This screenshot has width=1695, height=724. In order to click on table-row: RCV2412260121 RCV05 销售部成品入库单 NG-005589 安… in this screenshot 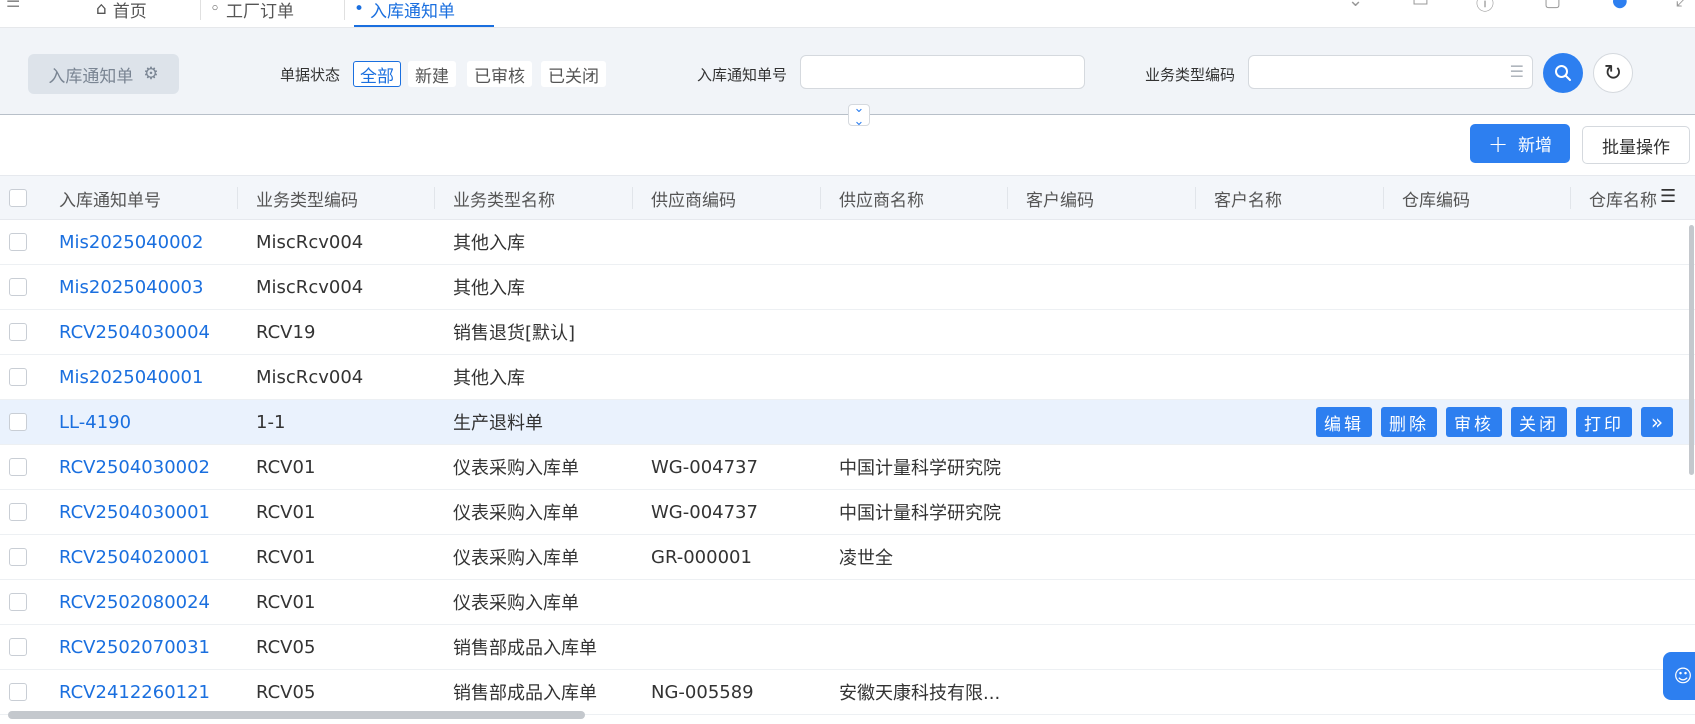, I will do `click(847, 692)`.